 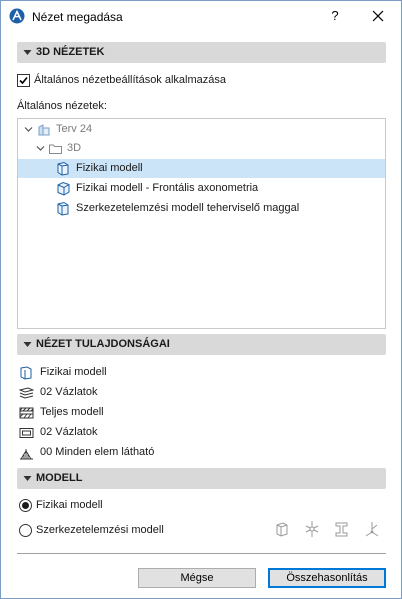 What do you see at coordinates (282, 529) in the screenshot?
I see `analytical-column-icon` at bounding box center [282, 529].